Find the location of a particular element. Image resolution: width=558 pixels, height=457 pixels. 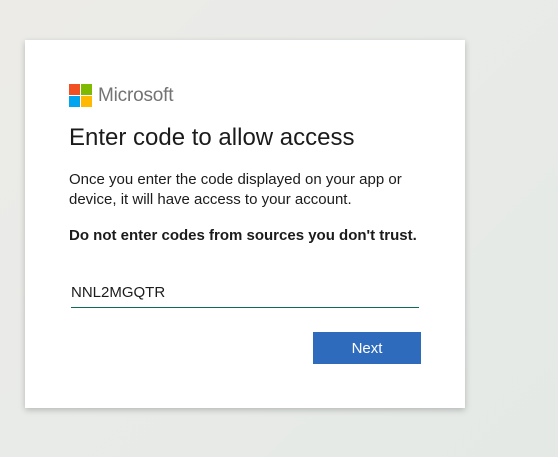

code-input is located at coordinates (245, 293).